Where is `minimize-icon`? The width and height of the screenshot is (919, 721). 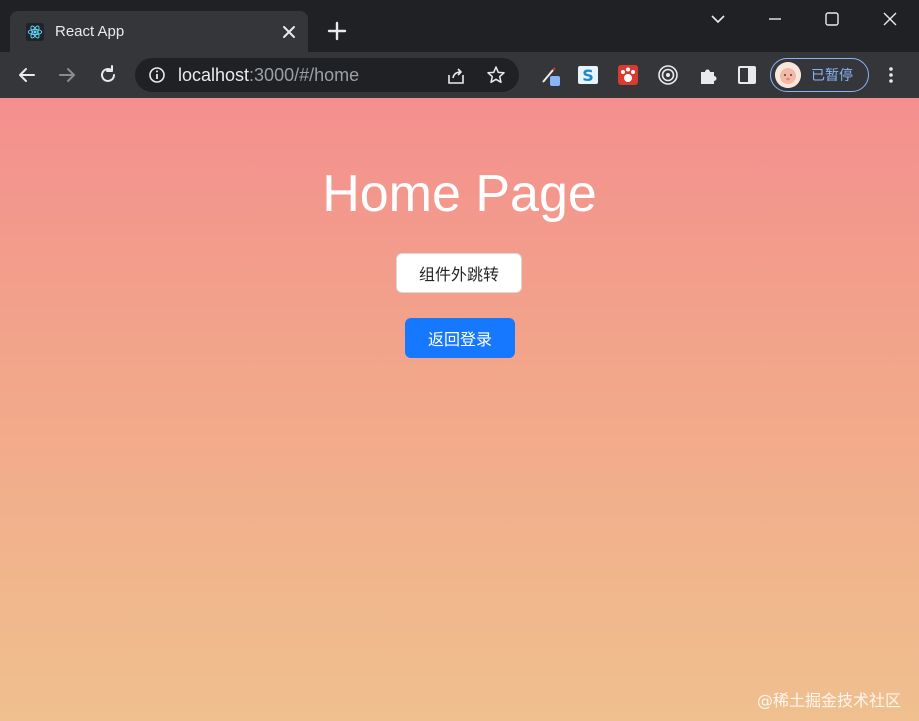 minimize-icon is located at coordinates (775, 19).